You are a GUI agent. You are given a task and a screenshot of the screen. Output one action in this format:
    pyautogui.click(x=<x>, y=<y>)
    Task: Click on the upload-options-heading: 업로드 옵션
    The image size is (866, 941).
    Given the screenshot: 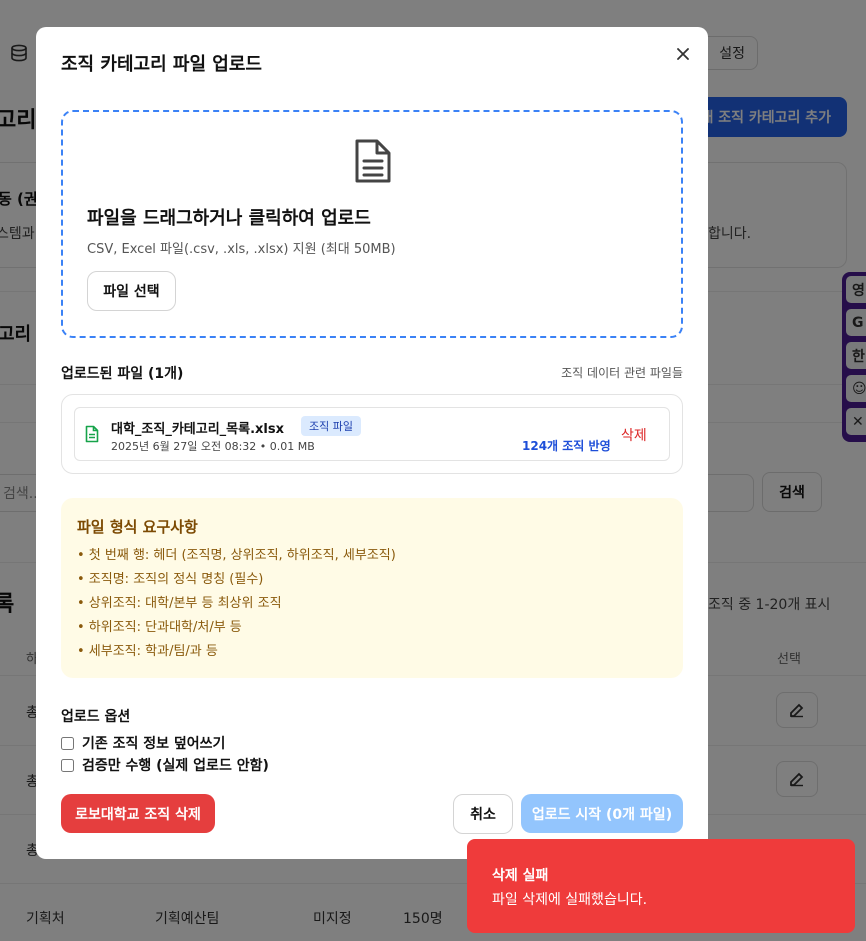 What is the action you would take?
    pyautogui.click(x=96, y=717)
    